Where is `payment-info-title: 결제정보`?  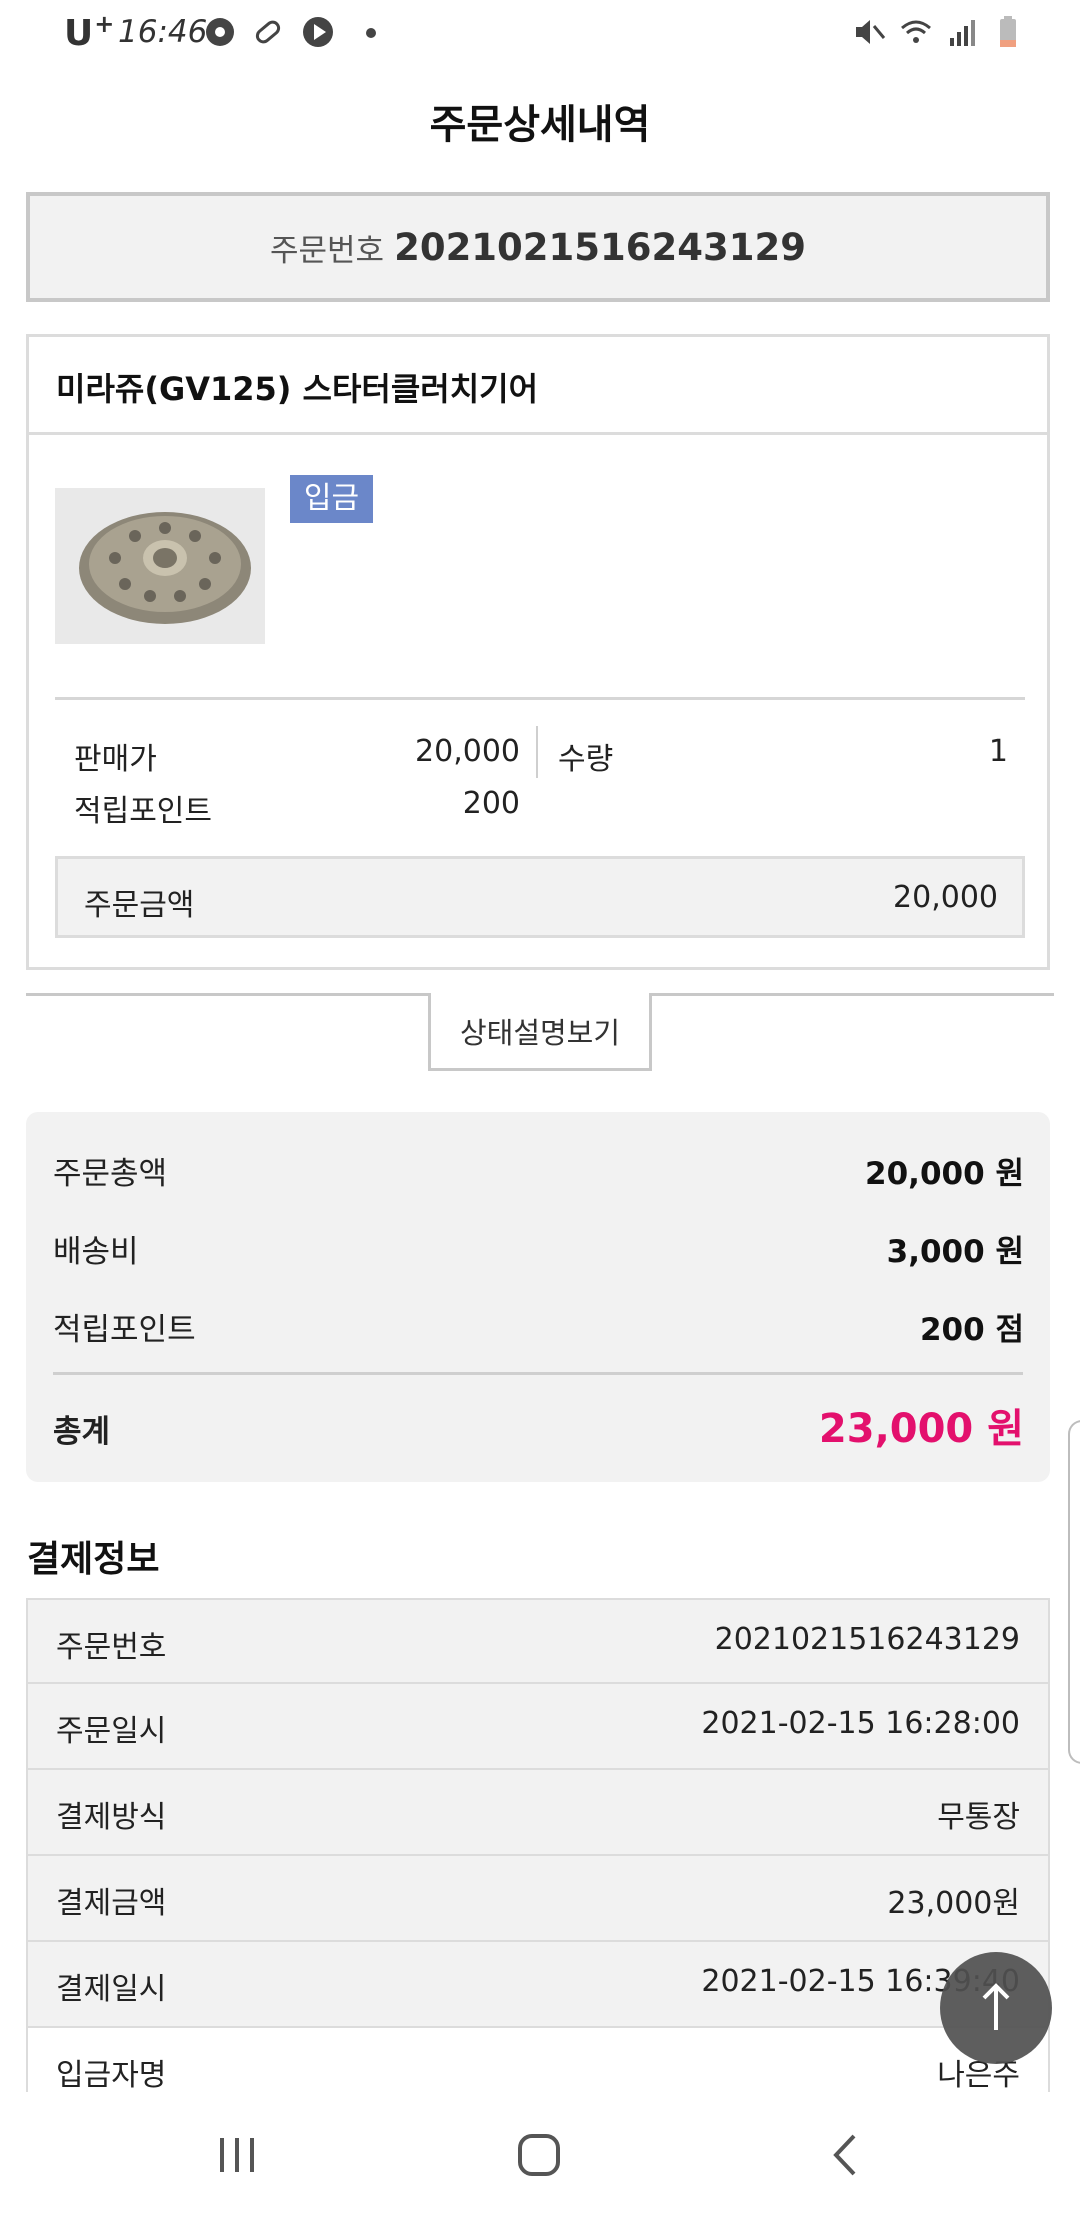 payment-info-title: 결제정보 is located at coordinates (93, 1559).